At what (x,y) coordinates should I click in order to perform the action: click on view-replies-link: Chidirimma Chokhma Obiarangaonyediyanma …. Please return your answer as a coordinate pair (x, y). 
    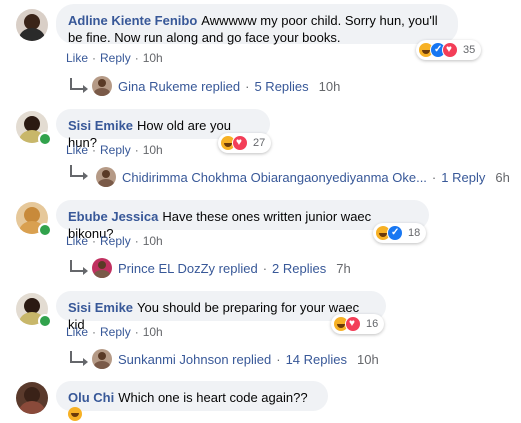
    Looking at the image, I should click on (303, 177).